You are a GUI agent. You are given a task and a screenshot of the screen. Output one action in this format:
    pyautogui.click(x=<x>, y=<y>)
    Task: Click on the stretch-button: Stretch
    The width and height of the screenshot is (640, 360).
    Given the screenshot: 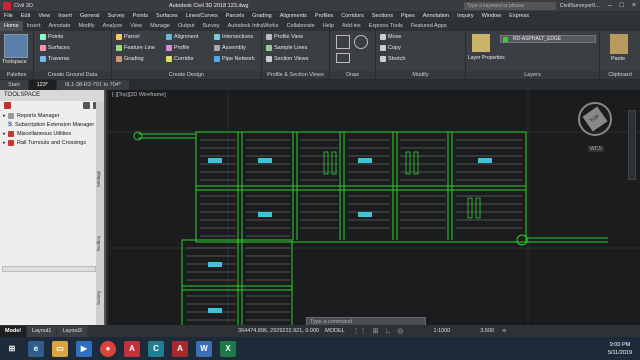 What is the action you would take?
    pyautogui.click(x=392, y=59)
    